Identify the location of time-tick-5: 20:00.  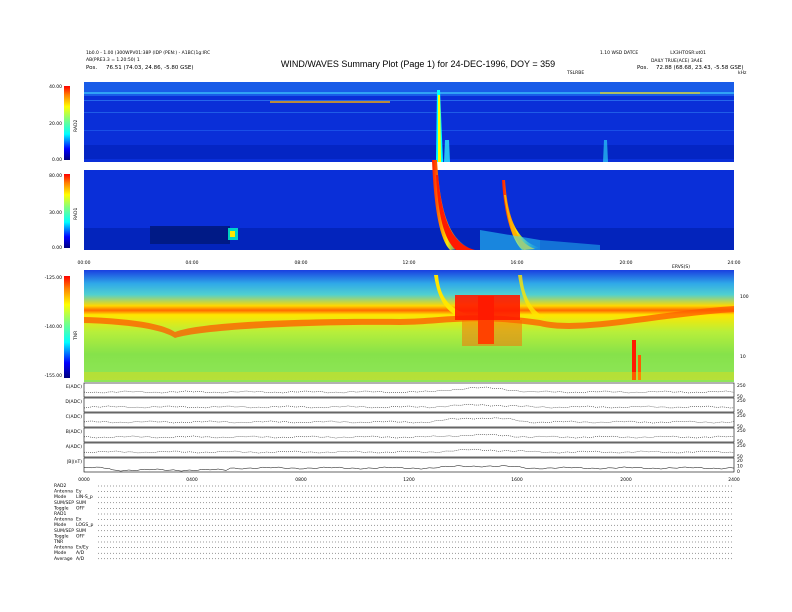
(626, 263).